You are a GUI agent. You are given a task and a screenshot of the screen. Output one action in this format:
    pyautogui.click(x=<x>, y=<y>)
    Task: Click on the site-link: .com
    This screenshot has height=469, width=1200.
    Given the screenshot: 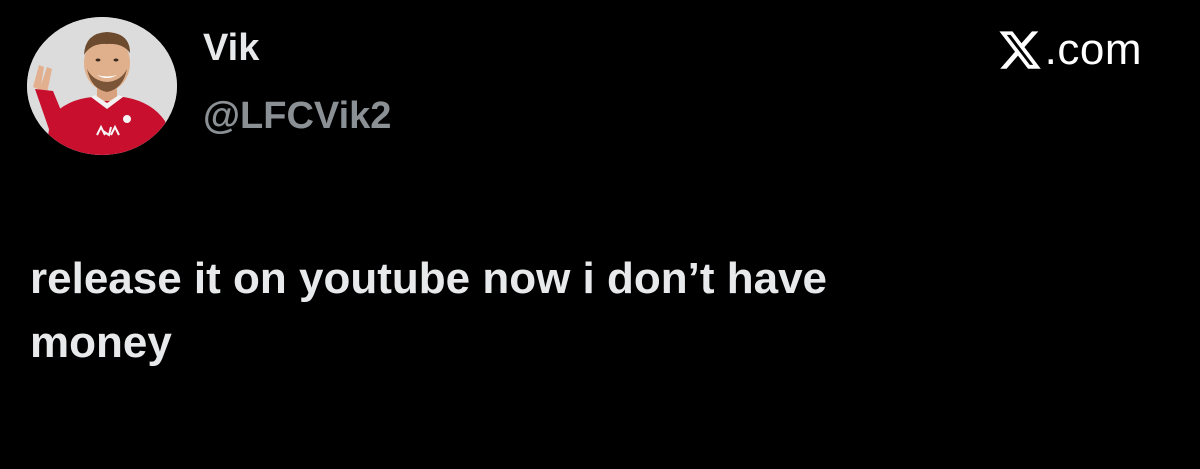 What is the action you would take?
    pyautogui.click(x=1069, y=50)
    